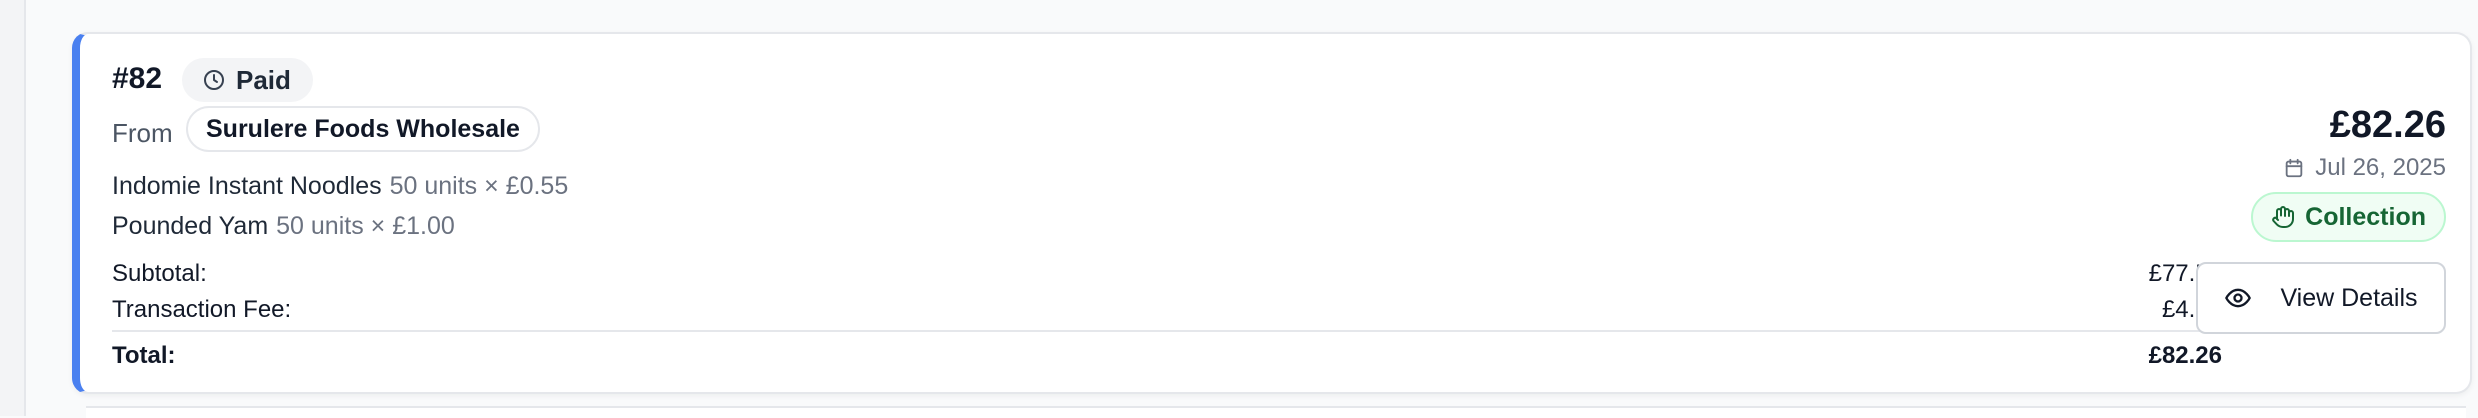 This screenshot has width=2478, height=418. What do you see at coordinates (202, 309) in the screenshot?
I see `fee-label: Transaction Fee:` at bounding box center [202, 309].